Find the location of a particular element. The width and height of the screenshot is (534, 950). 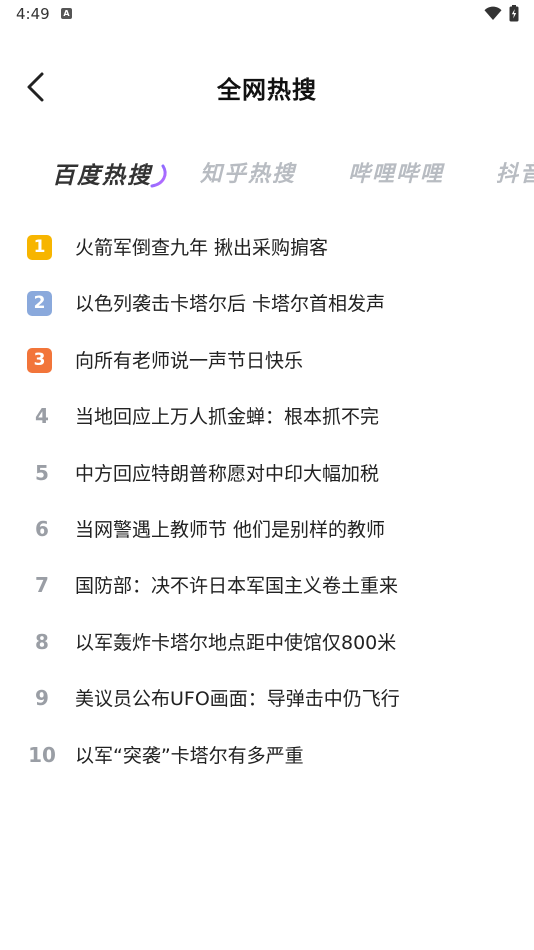

item-title: 中方回应特朗普称愿对中印大幅加税 is located at coordinates (227, 474).